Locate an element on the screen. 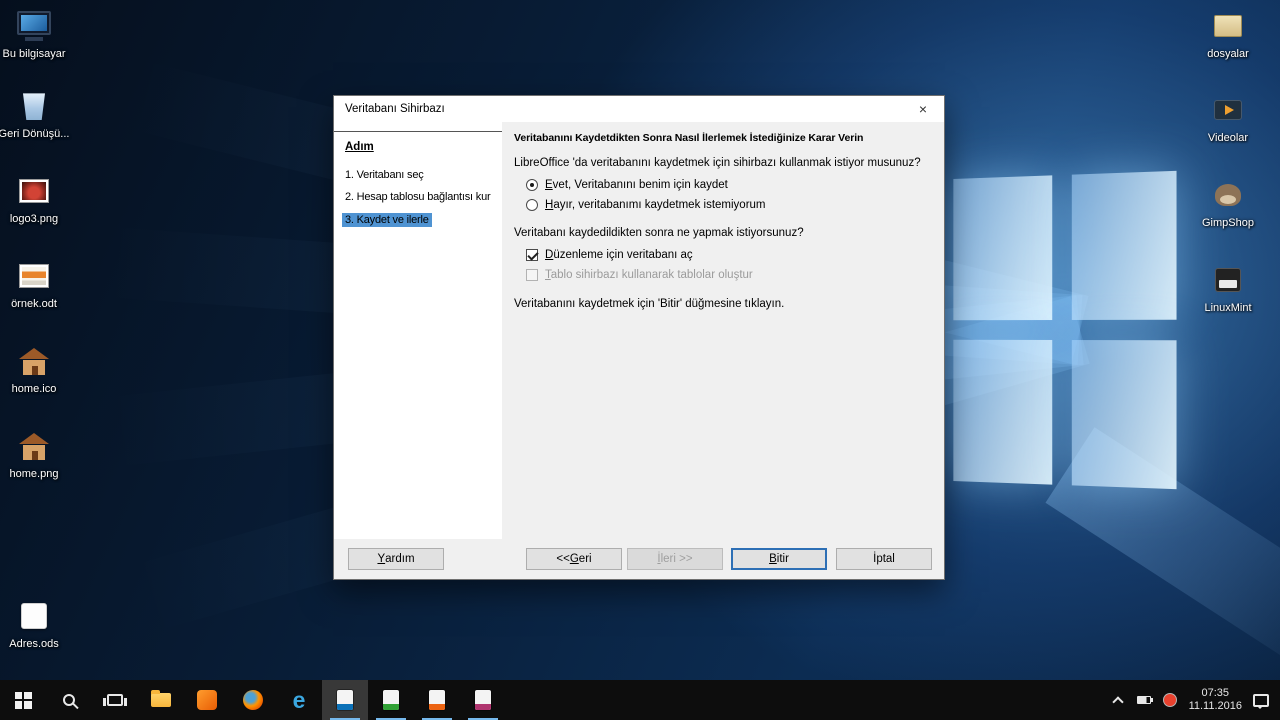 The image size is (1280, 720). libreoffice-draw-icon is located at coordinates (483, 700).